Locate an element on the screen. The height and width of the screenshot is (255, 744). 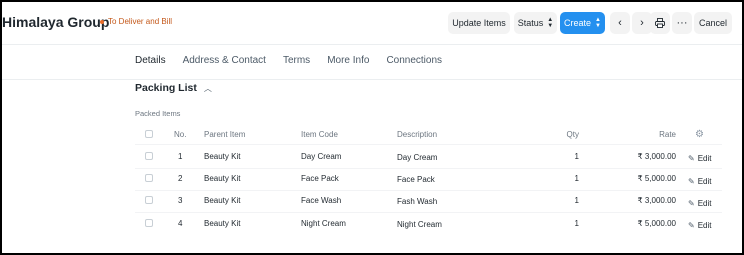
printer-icon is located at coordinates (660, 23).